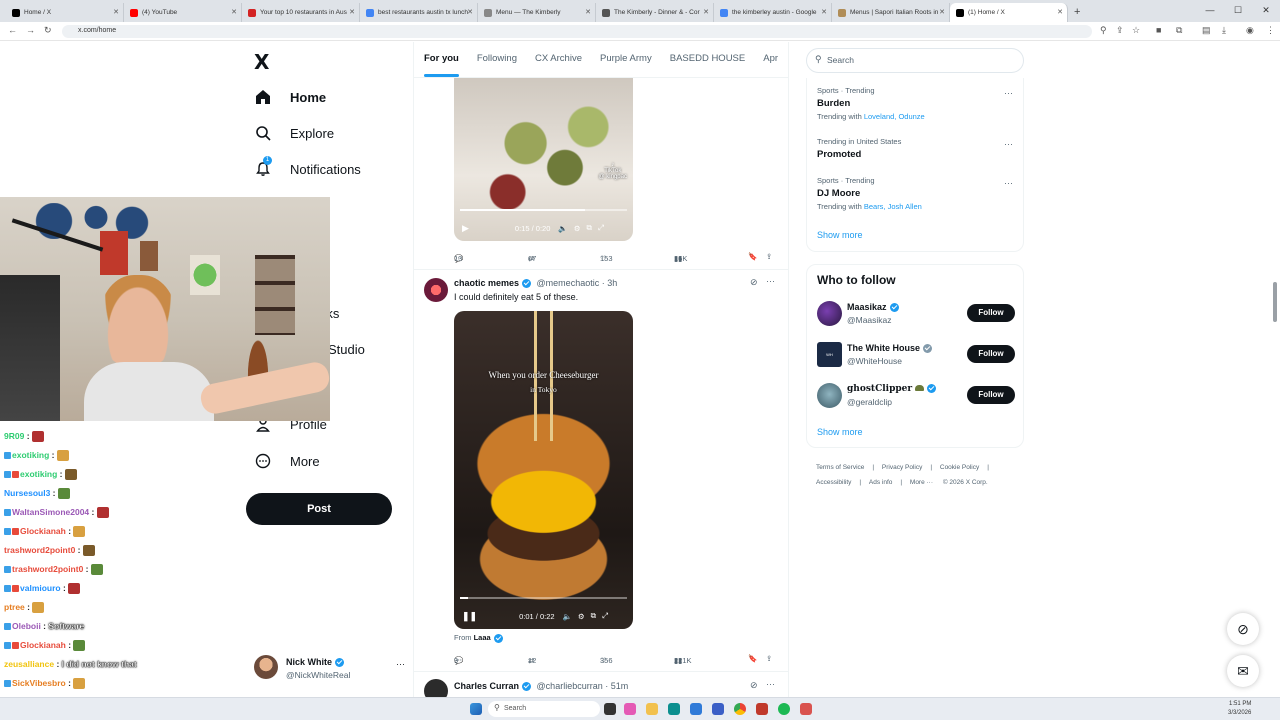 This screenshot has height=720, width=1280. Describe the element at coordinates (1077, 13) in the screenshot. I see `new-tab-button: +` at that location.